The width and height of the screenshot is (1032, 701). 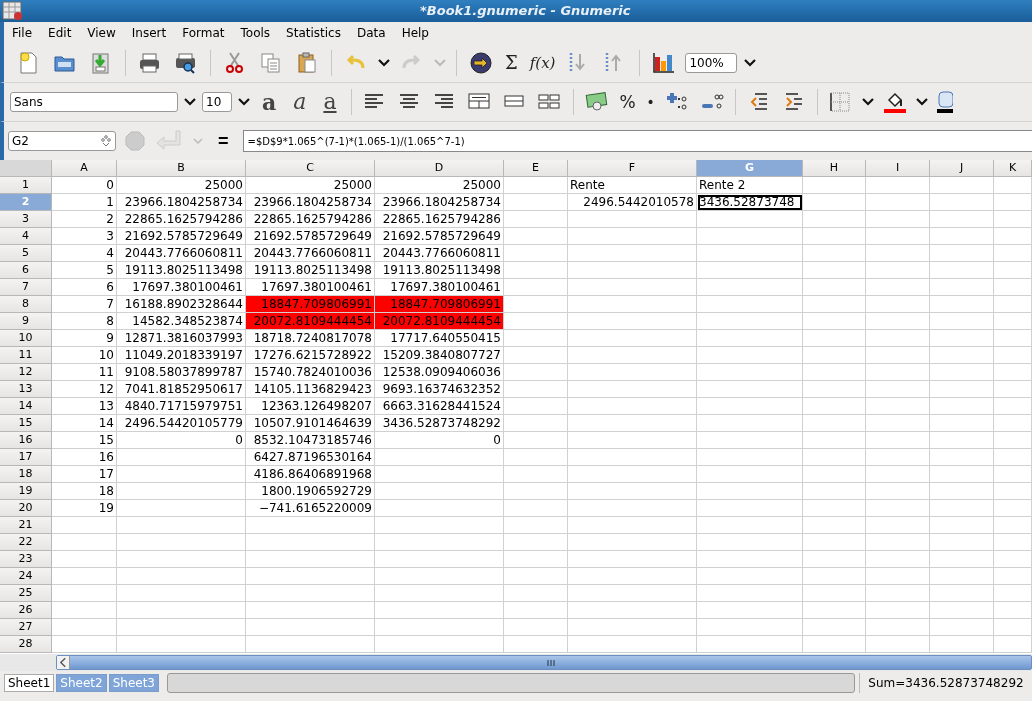 I want to click on row-header: 1, so click(x=26, y=185).